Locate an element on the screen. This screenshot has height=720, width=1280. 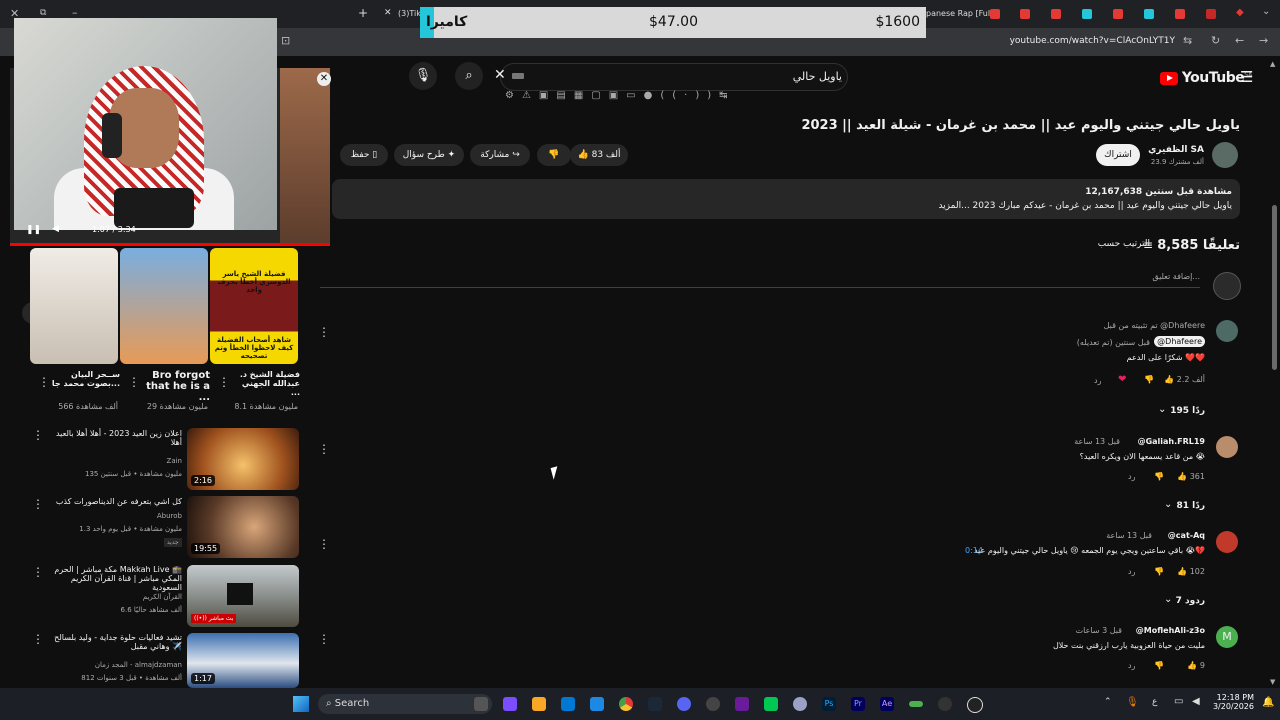
comment-author: @cat-Aq is located at coordinates (1186, 535).